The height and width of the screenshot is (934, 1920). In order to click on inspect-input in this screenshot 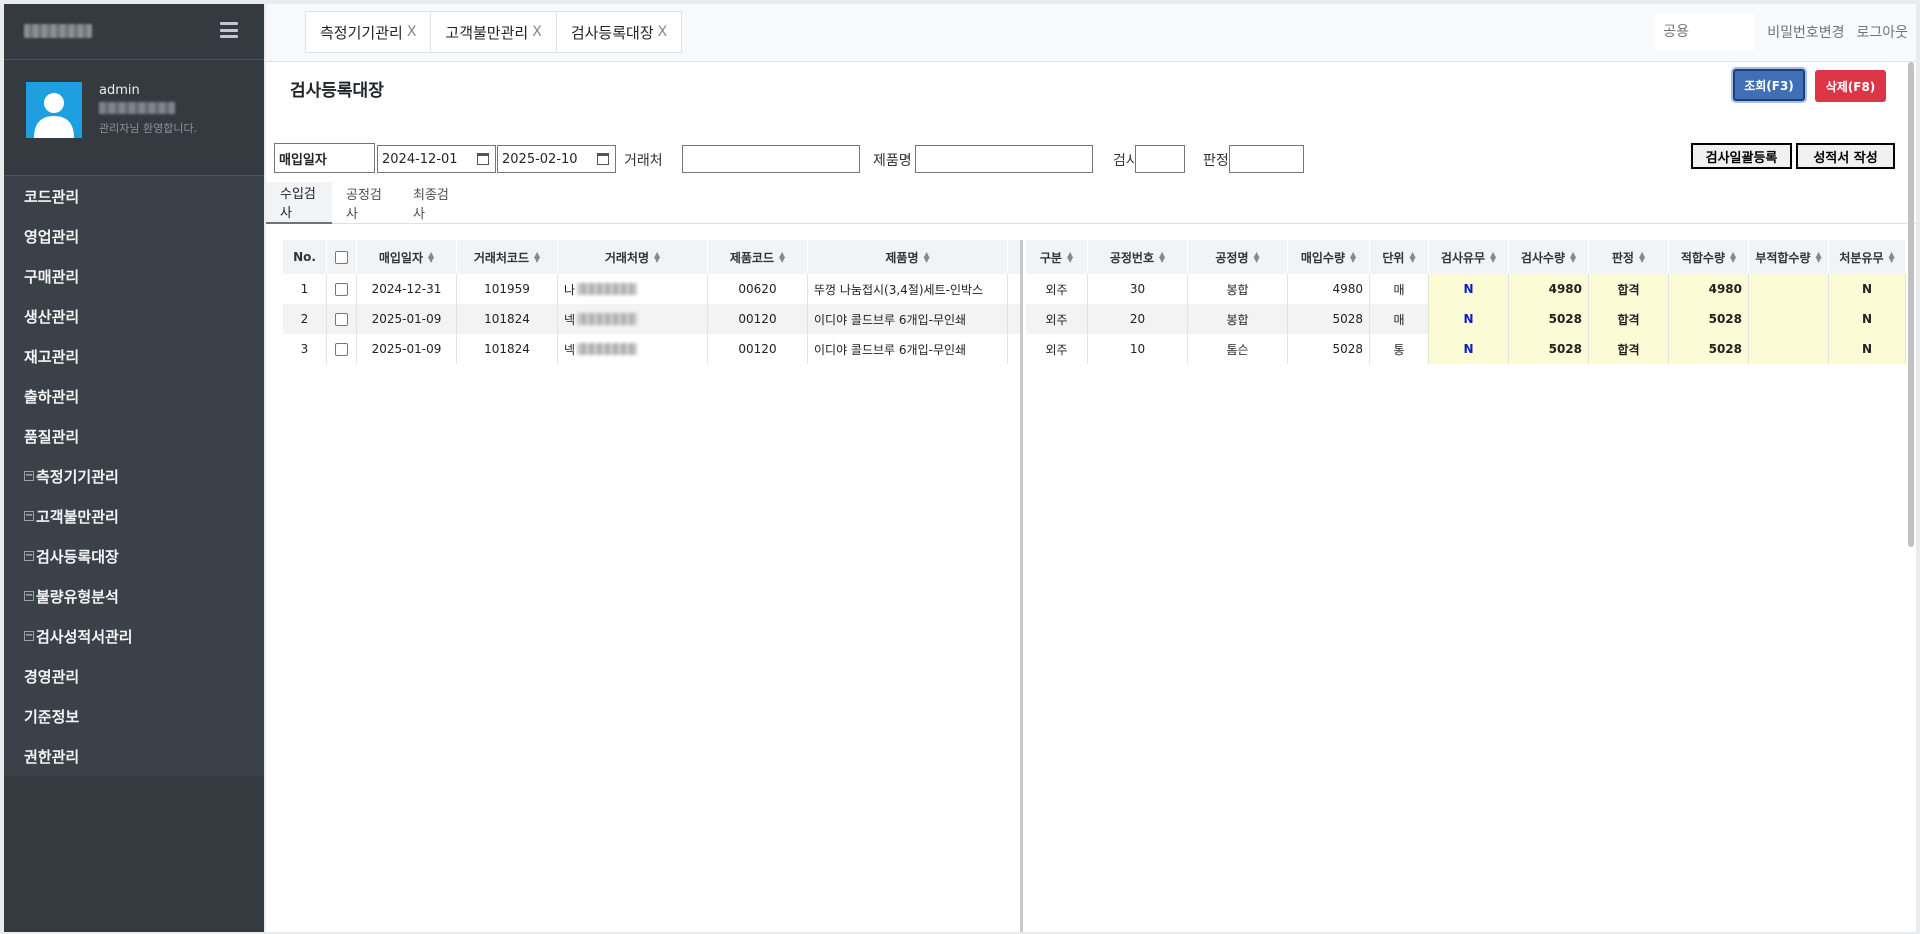, I will do `click(1160, 159)`.